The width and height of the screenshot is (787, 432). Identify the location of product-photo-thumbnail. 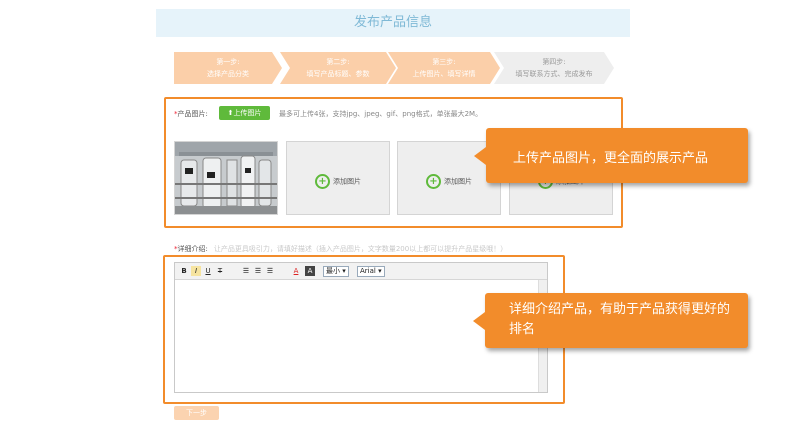
(226, 178).